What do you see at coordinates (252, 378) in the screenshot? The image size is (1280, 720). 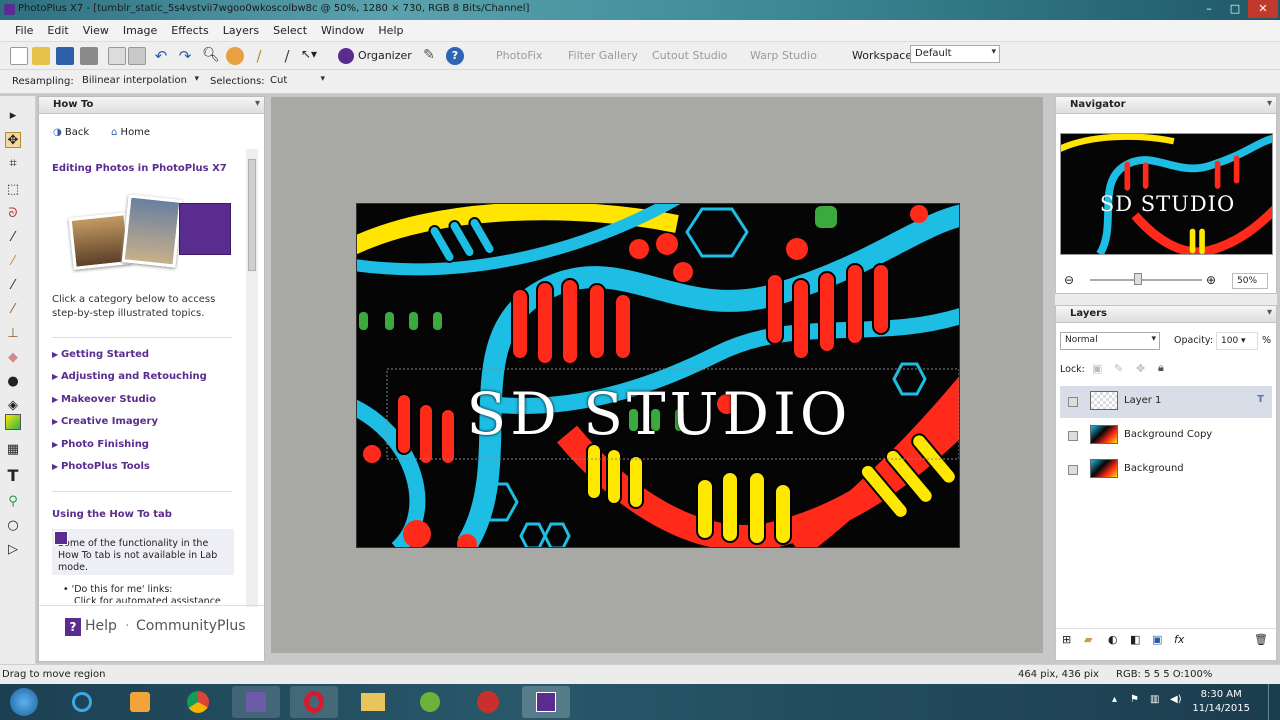 I see `howto-scrollbar` at bounding box center [252, 378].